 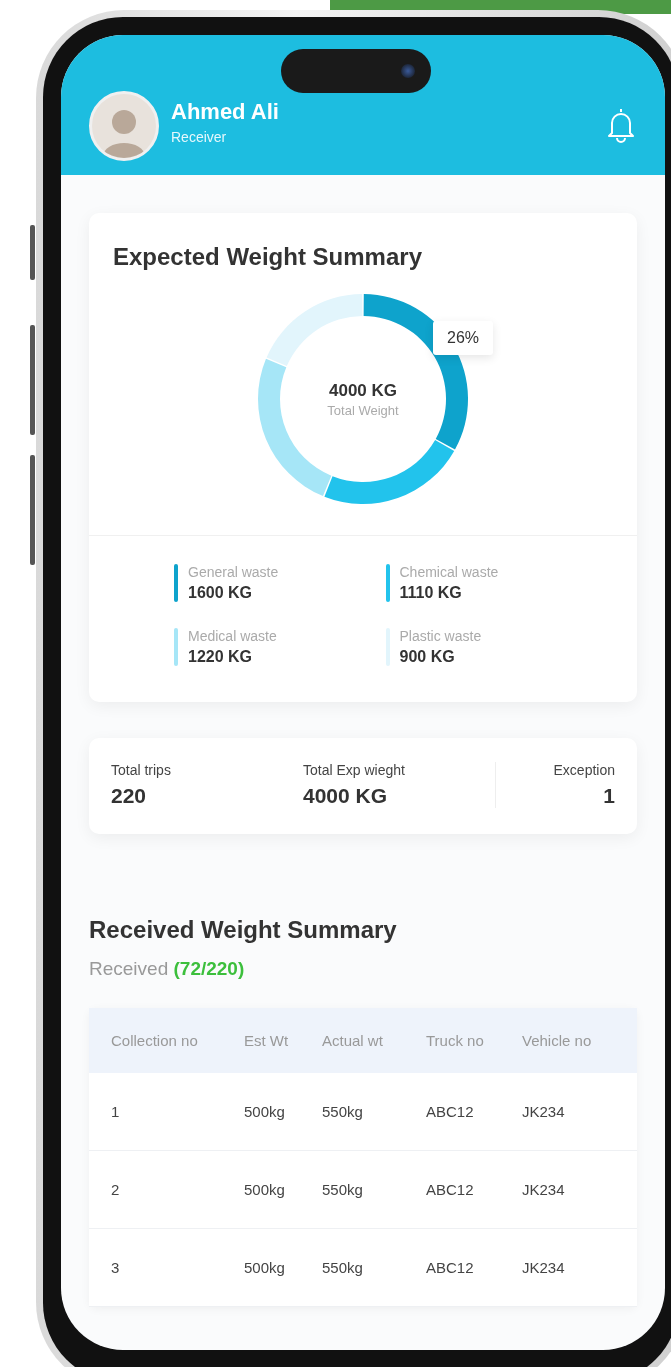 I want to click on notification-bell-icon, so click(x=621, y=125).